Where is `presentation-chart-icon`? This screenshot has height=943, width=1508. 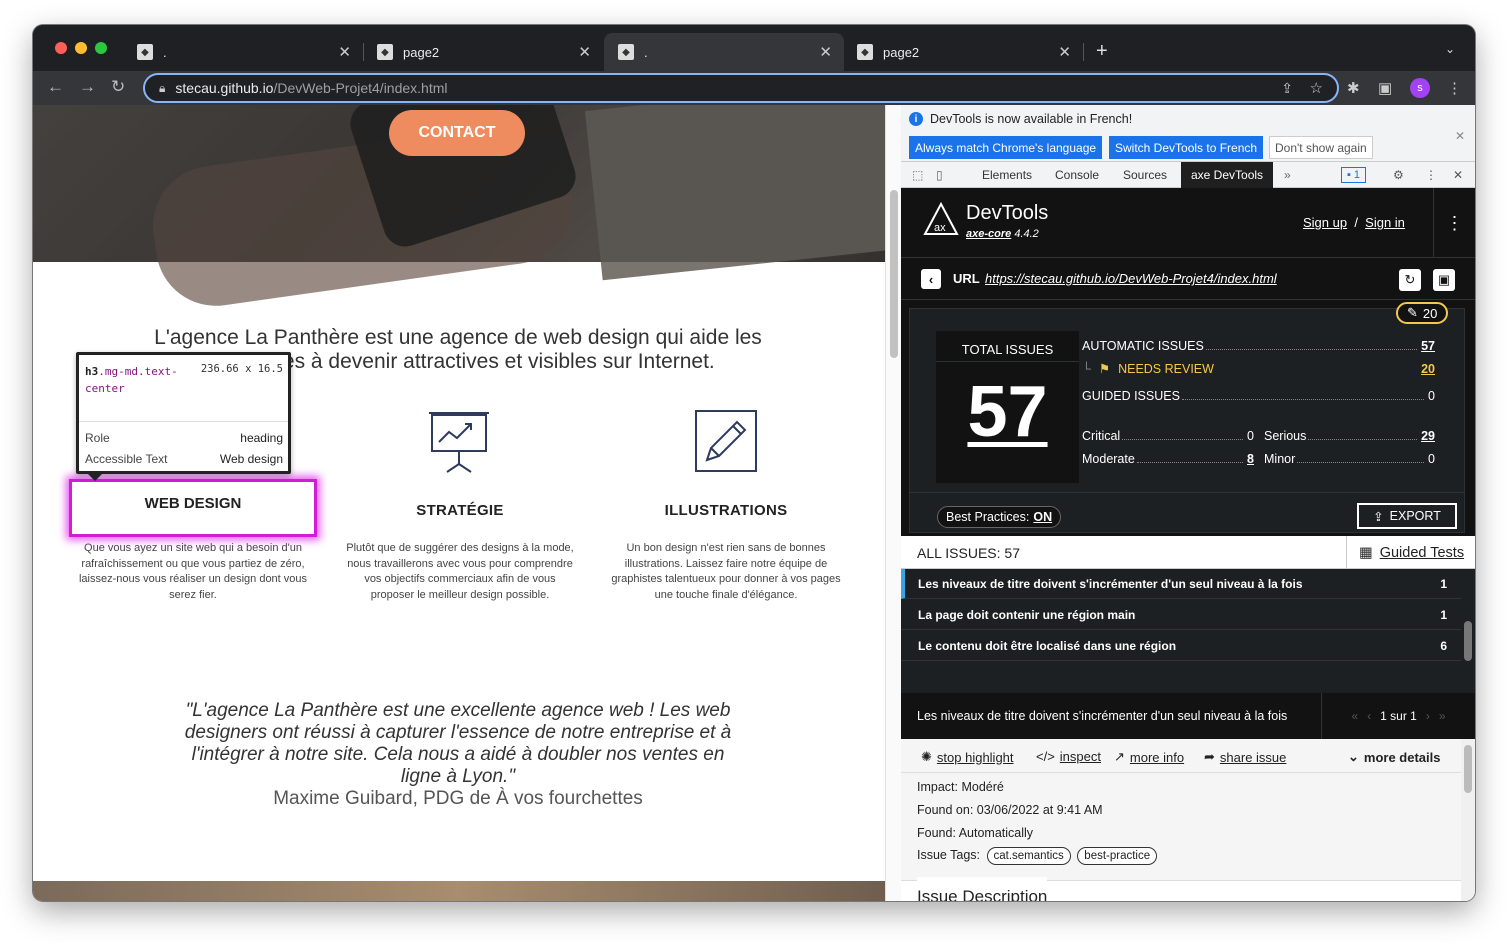 presentation-chart-icon is located at coordinates (459, 442).